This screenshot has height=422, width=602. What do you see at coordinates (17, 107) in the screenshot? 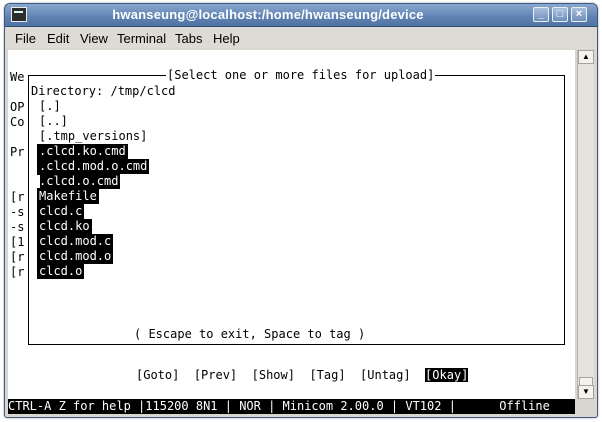
I see `background-line: OP` at bounding box center [17, 107].